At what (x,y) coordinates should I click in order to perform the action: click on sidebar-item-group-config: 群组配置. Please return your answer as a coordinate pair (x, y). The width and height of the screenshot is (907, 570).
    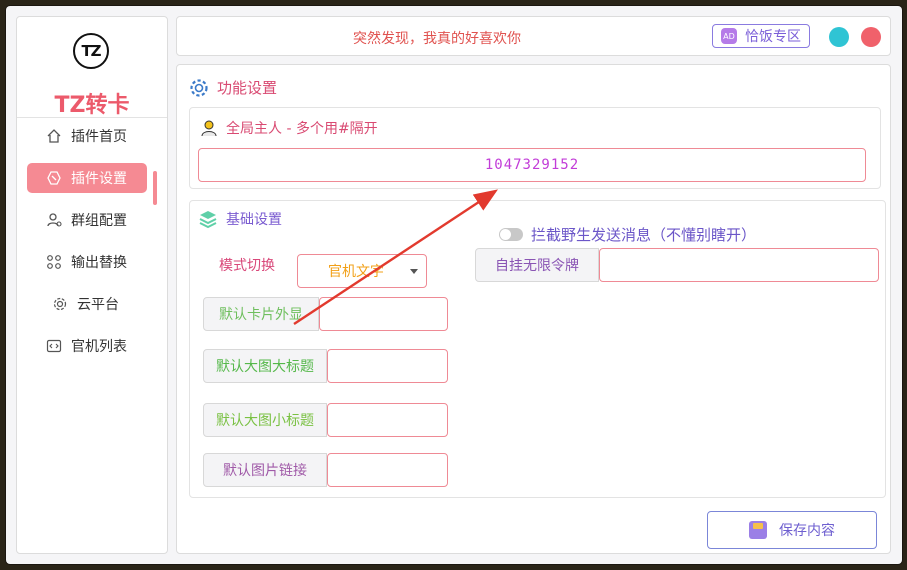
    Looking at the image, I should click on (87, 220).